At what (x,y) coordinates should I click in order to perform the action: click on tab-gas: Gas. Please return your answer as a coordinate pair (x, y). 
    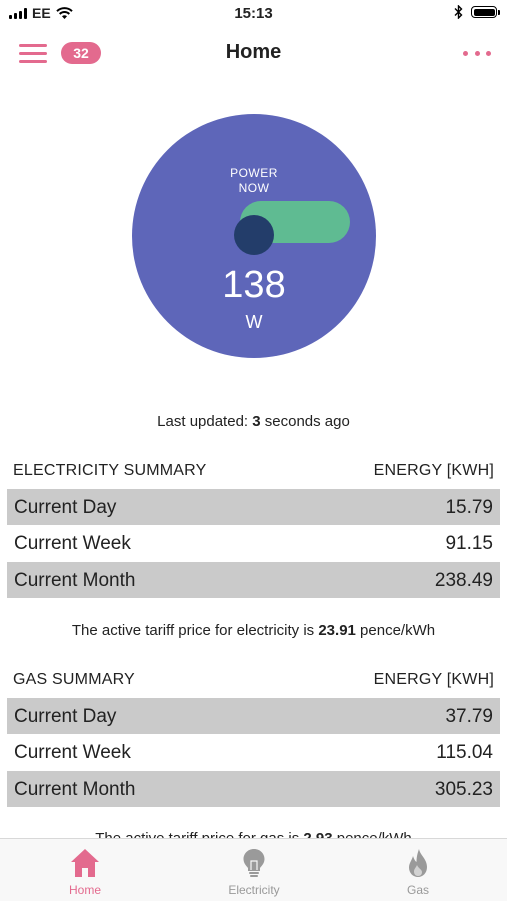
    Looking at the image, I should click on (418, 870).